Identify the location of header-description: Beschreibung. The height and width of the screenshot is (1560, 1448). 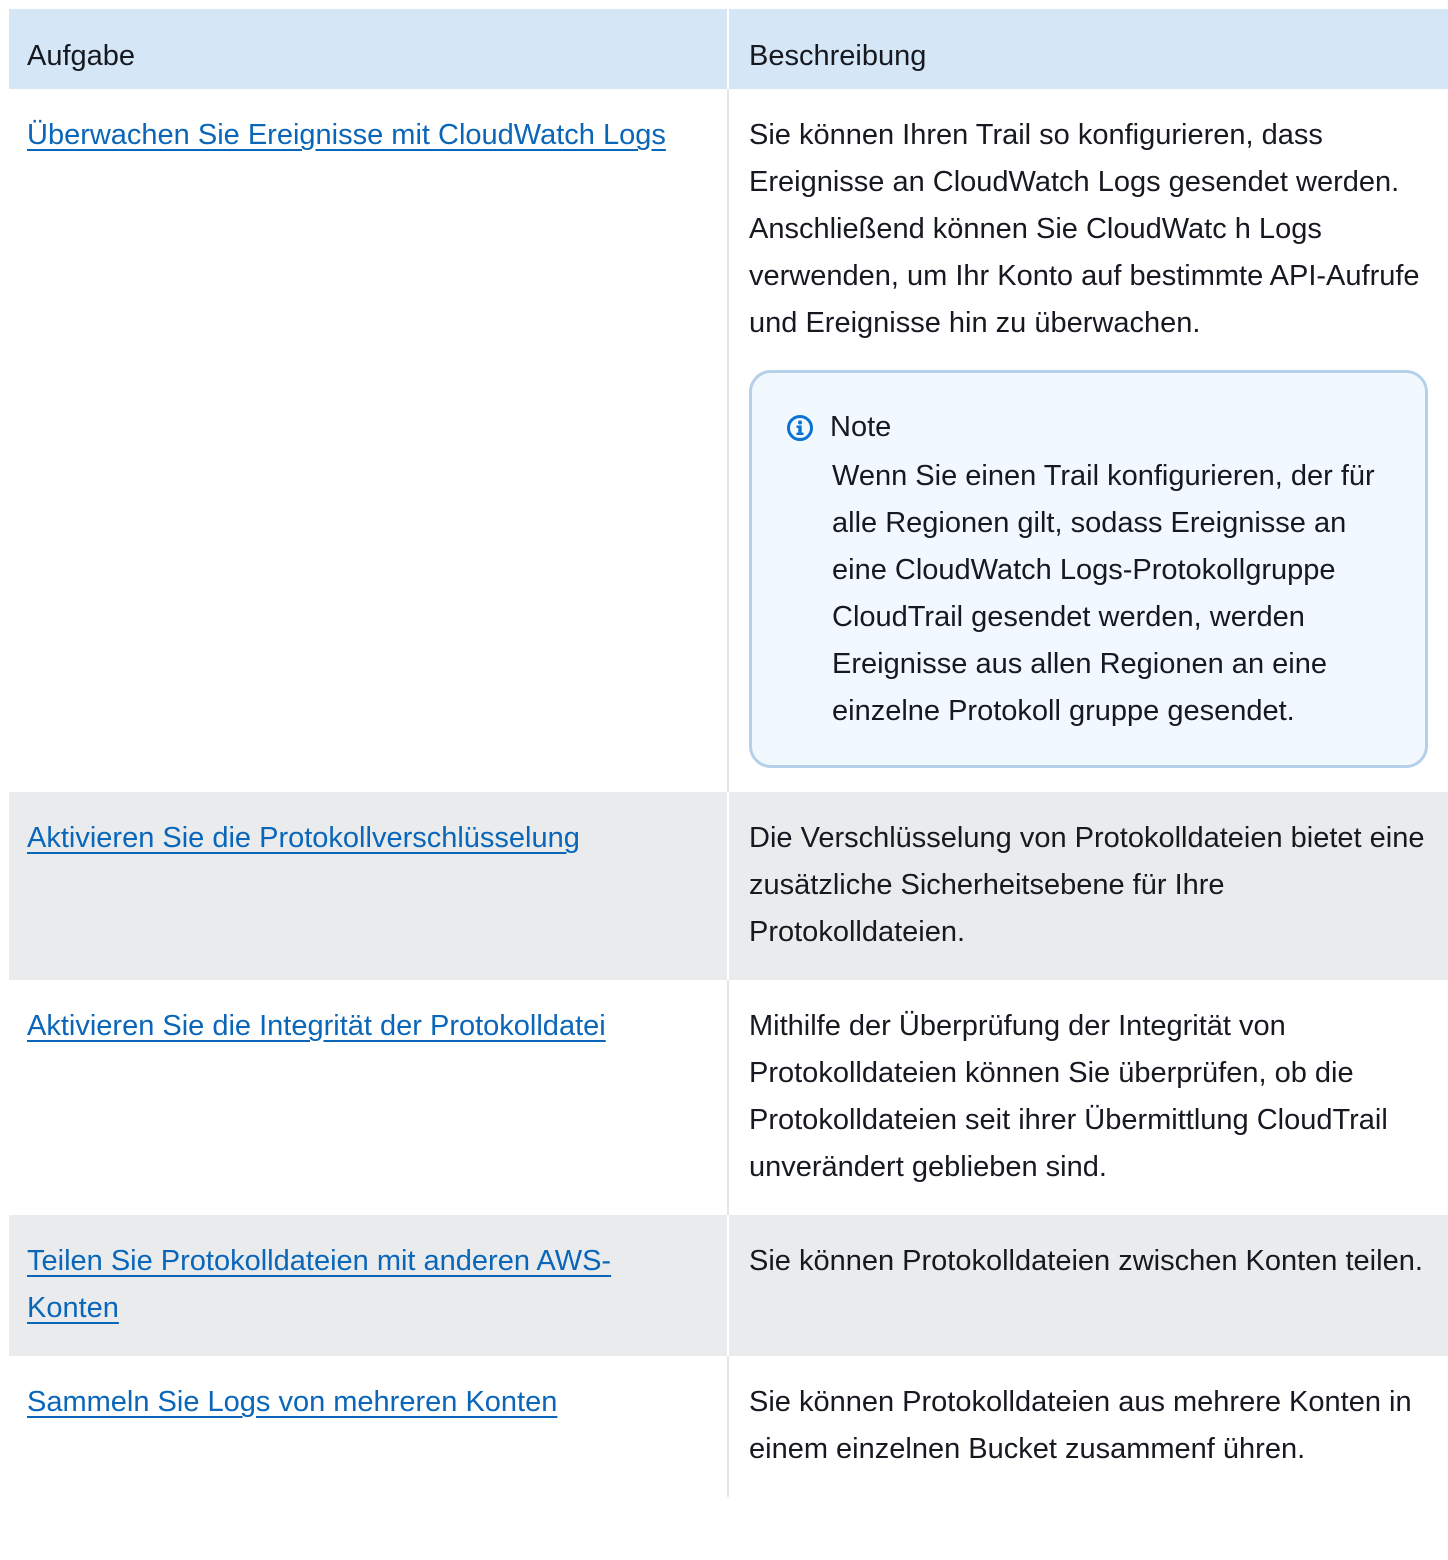
(838, 56).